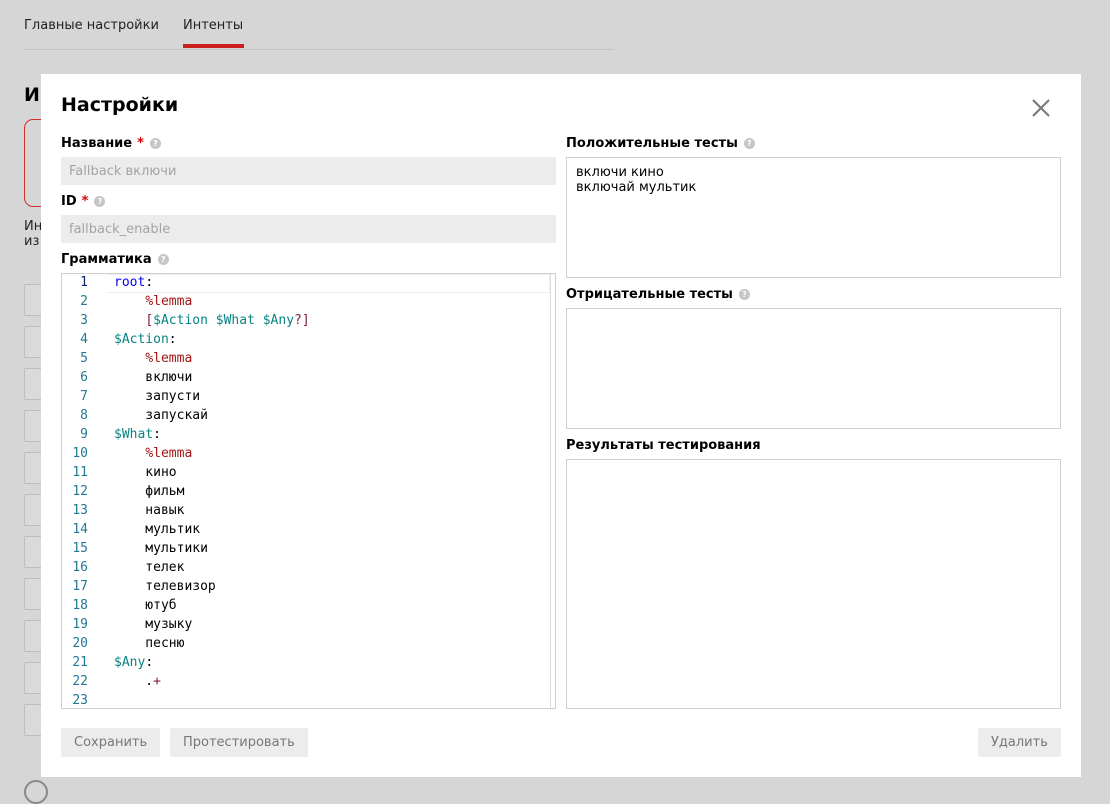 This screenshot has height=804, width=1110. I want to click on code-line: мультики, so click(161, 548).